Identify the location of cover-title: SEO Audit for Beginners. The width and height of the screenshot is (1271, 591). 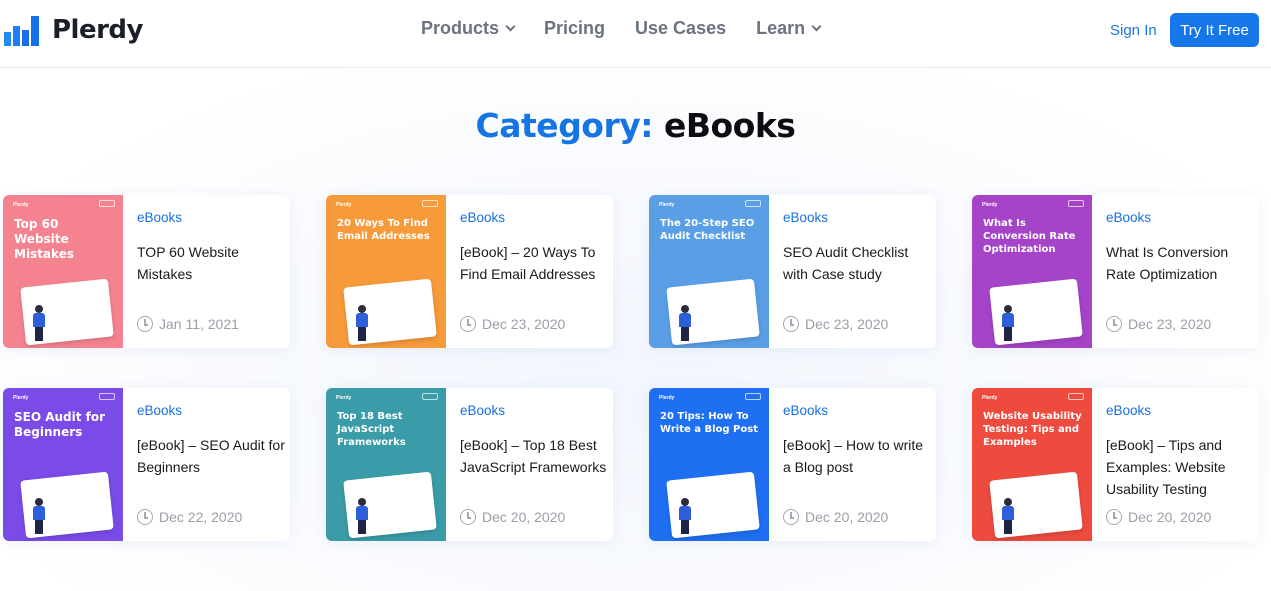
(60, 424).